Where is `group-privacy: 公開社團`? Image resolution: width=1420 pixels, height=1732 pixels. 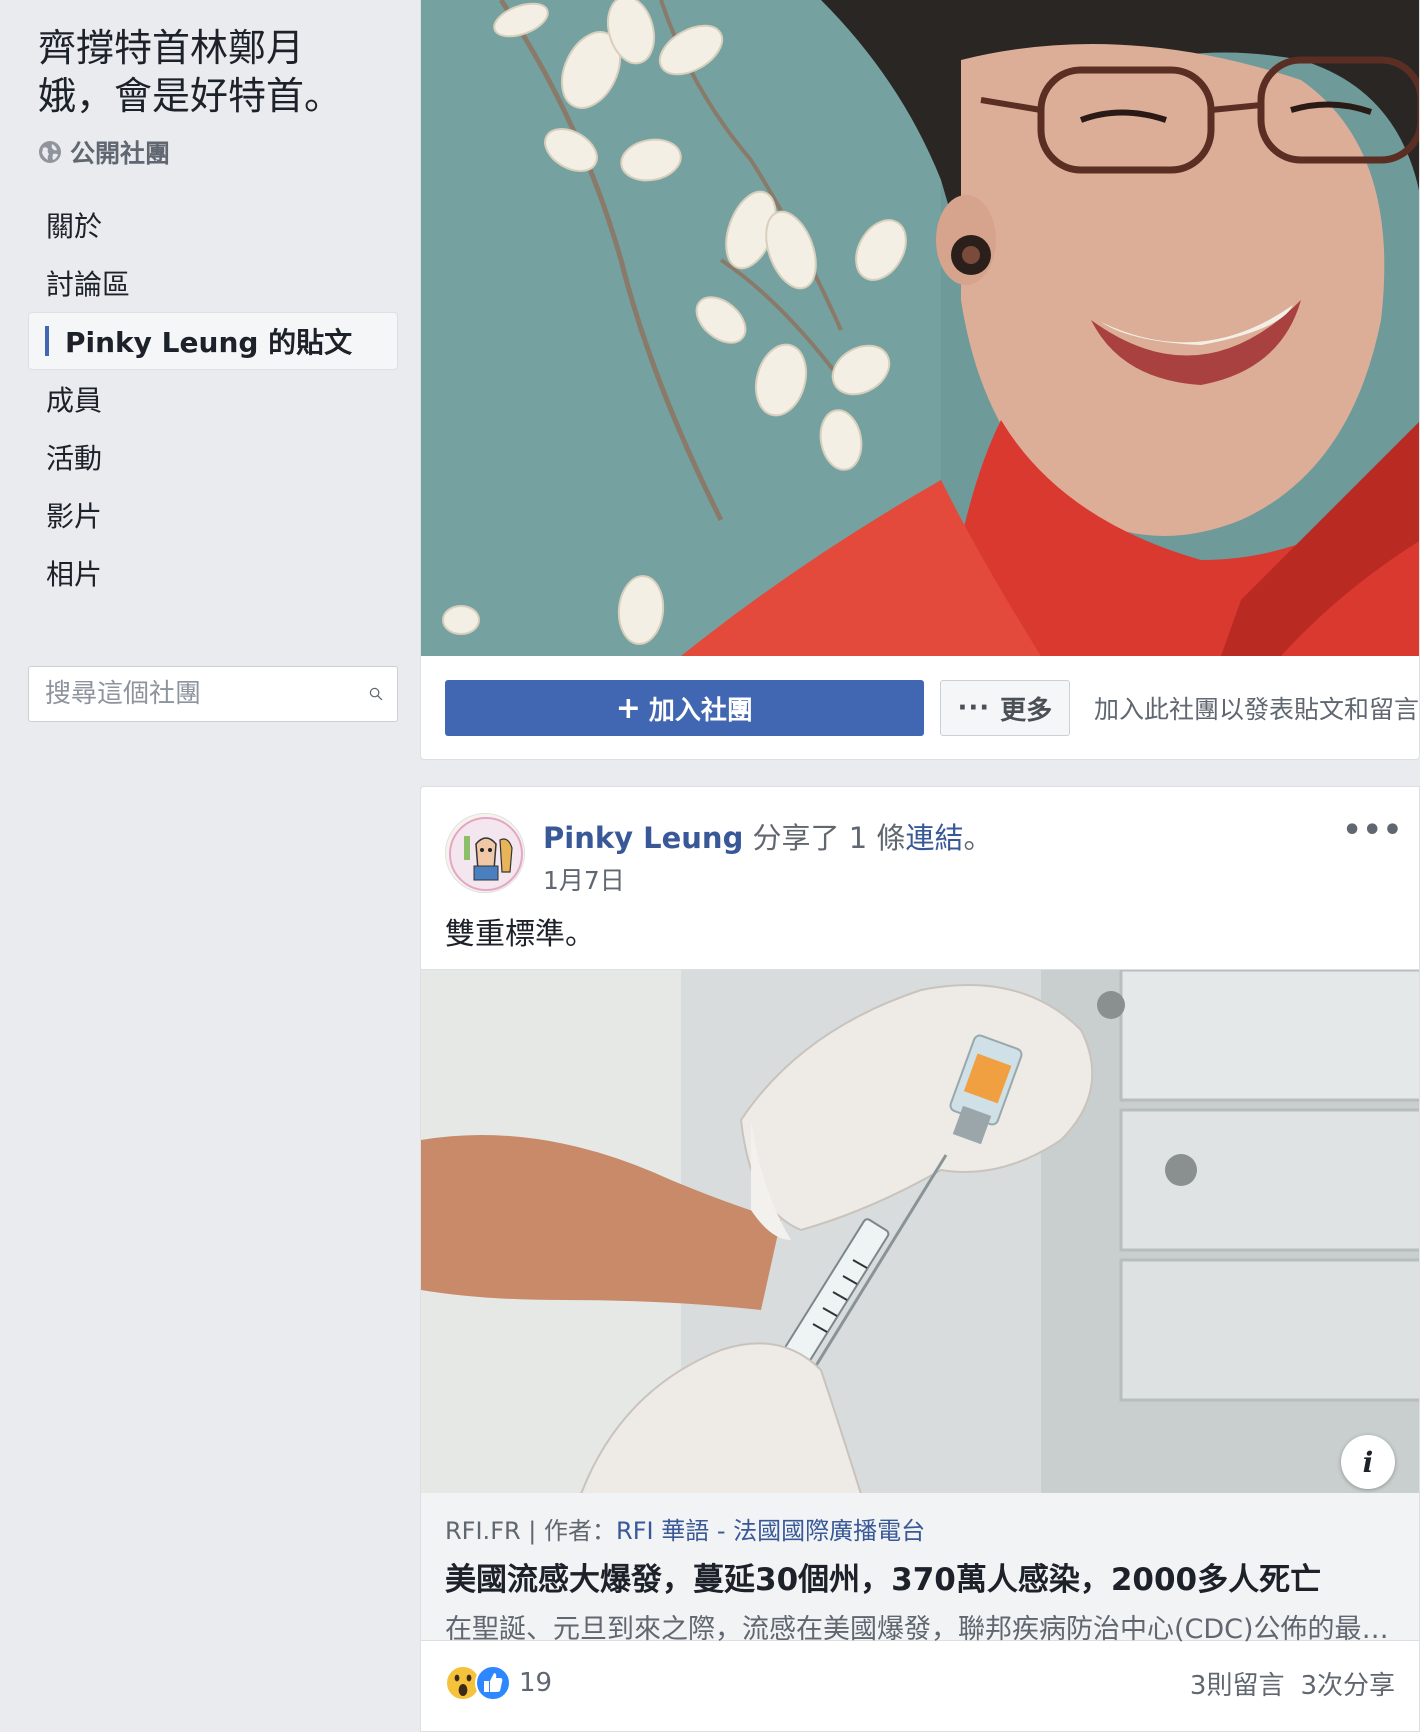 group-privacy: 公開社團 is located at coordinates (104, 152).